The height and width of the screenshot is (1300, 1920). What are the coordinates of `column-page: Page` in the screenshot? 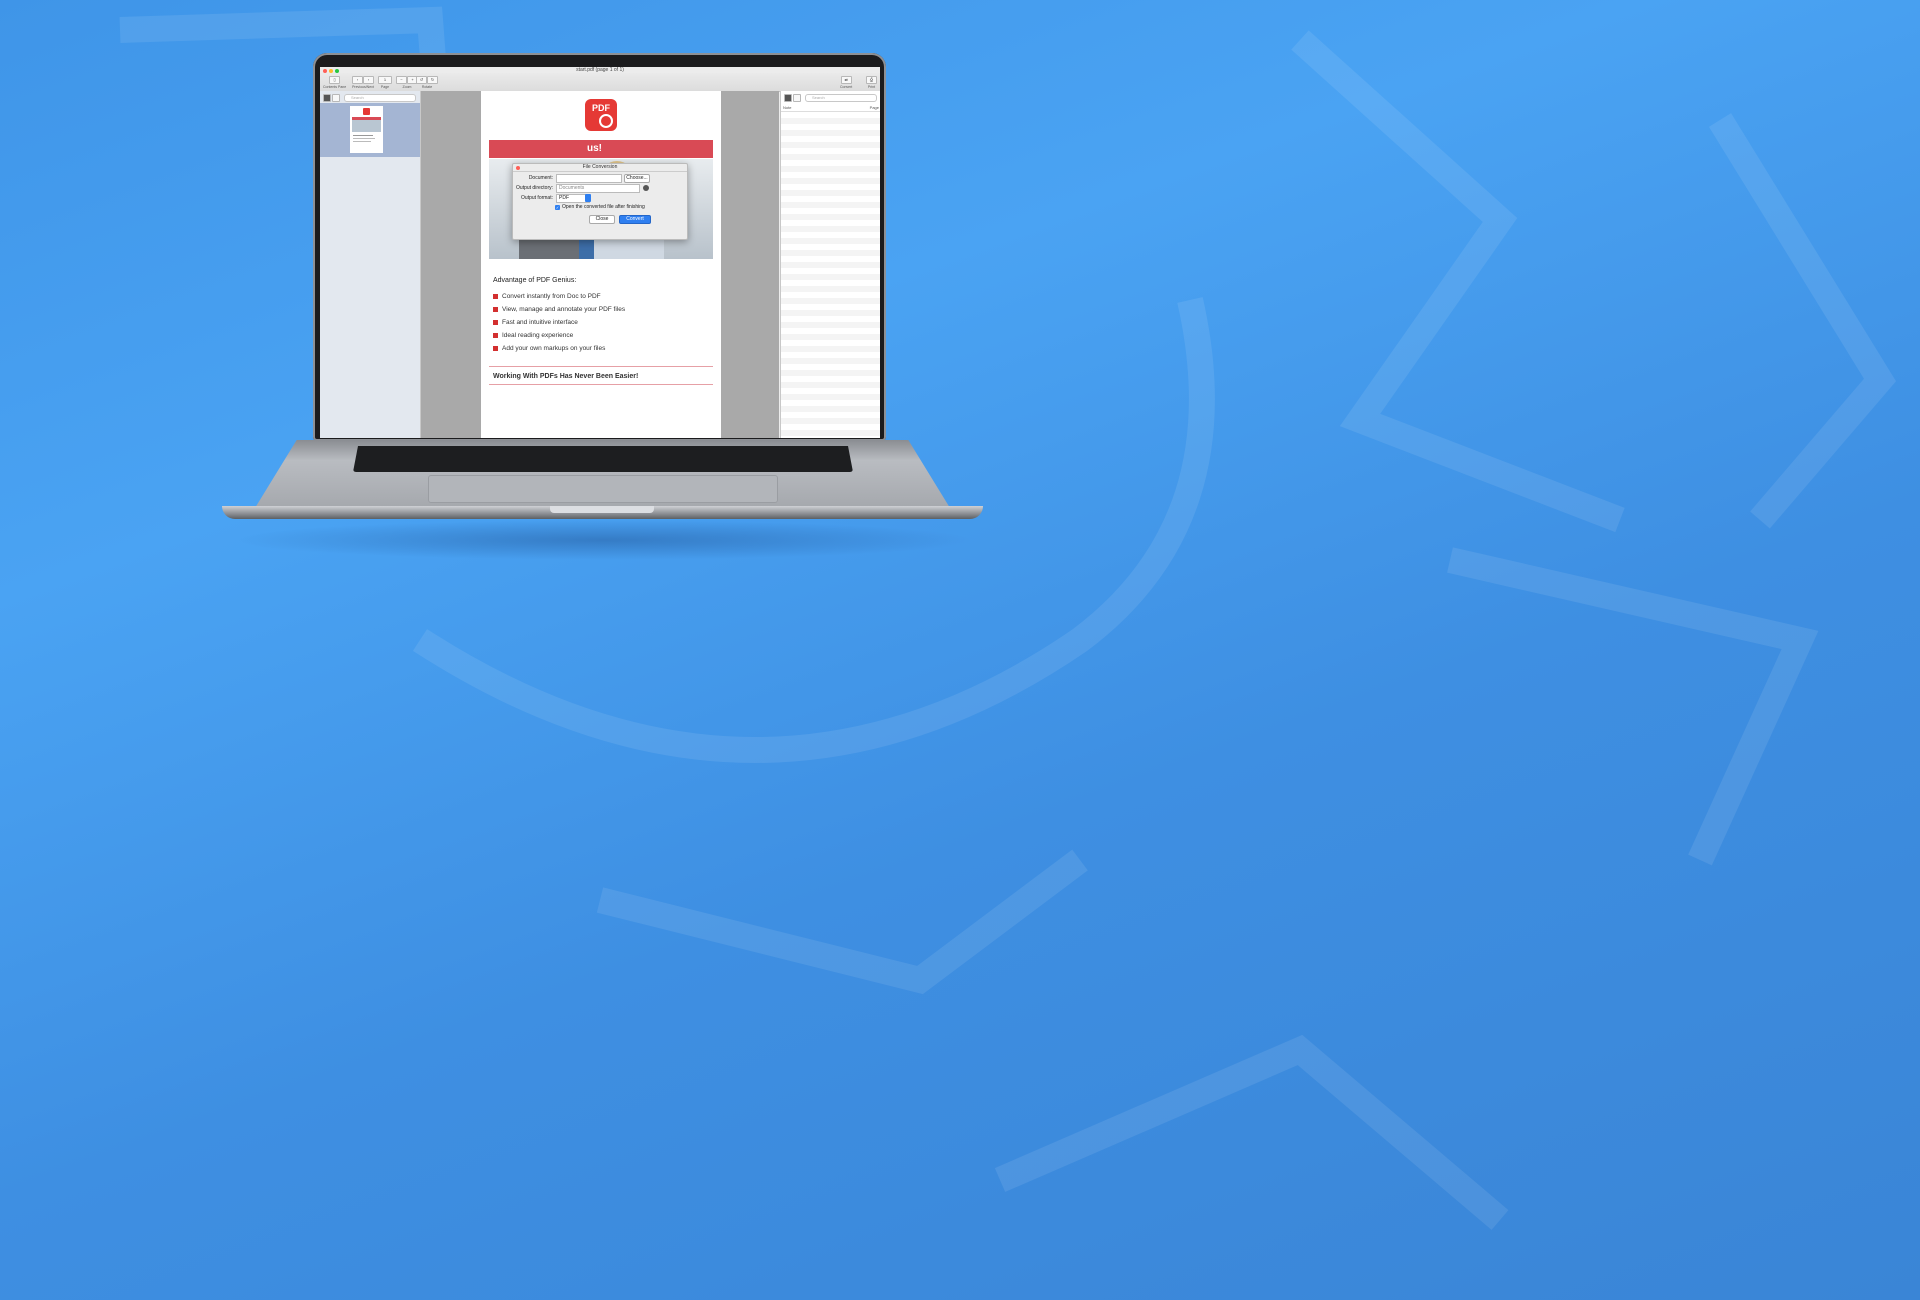 It's located at (874, 108).